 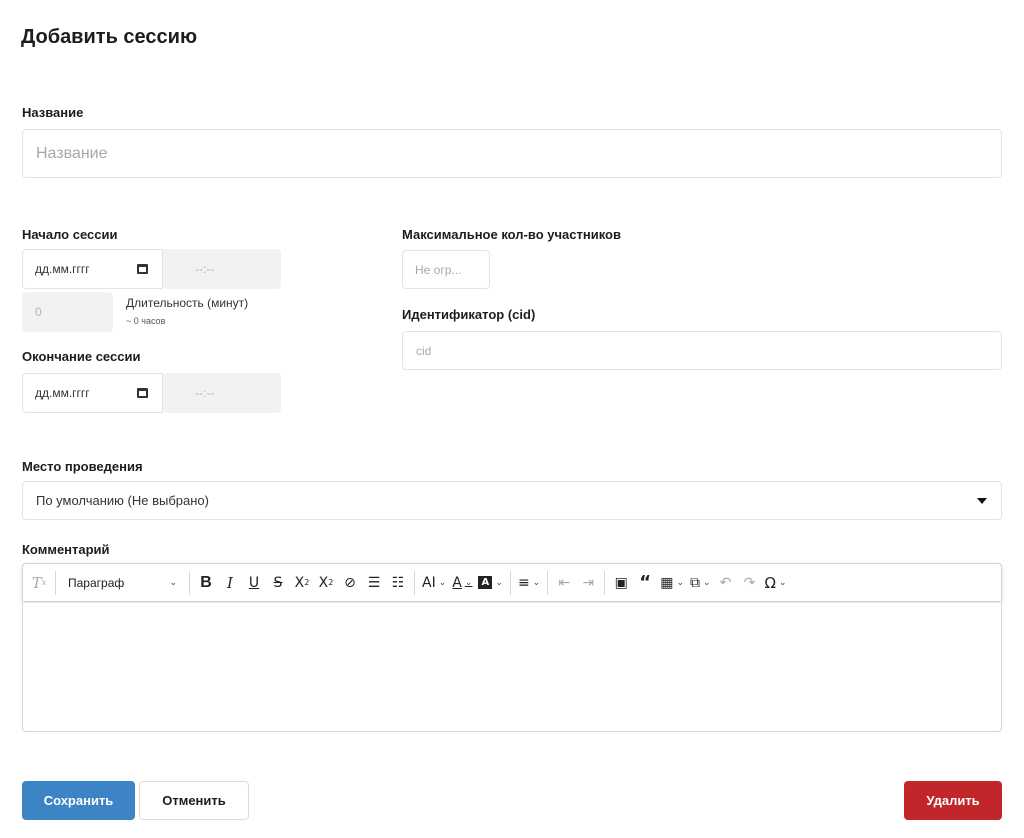 What do you see at coordinates (512, 500) in the screenshot?
I see `venue-select: По умолчанию (Не выбрано)` at bounding box center [512, 500].